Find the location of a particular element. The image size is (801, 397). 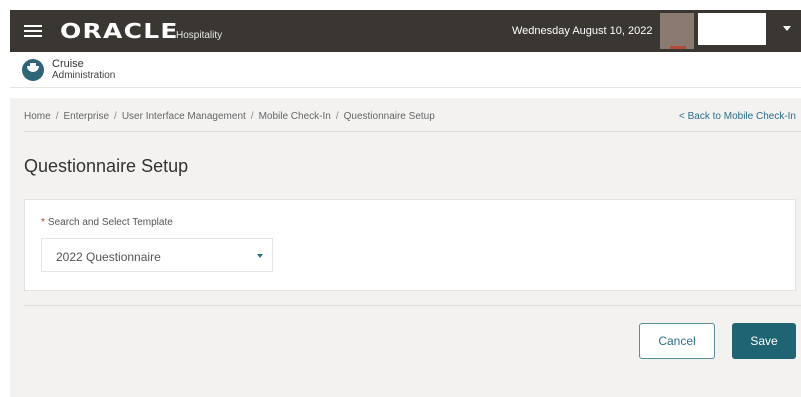

current-date: Wednesday August 10, 2022 is located at coordinates (582, 31).